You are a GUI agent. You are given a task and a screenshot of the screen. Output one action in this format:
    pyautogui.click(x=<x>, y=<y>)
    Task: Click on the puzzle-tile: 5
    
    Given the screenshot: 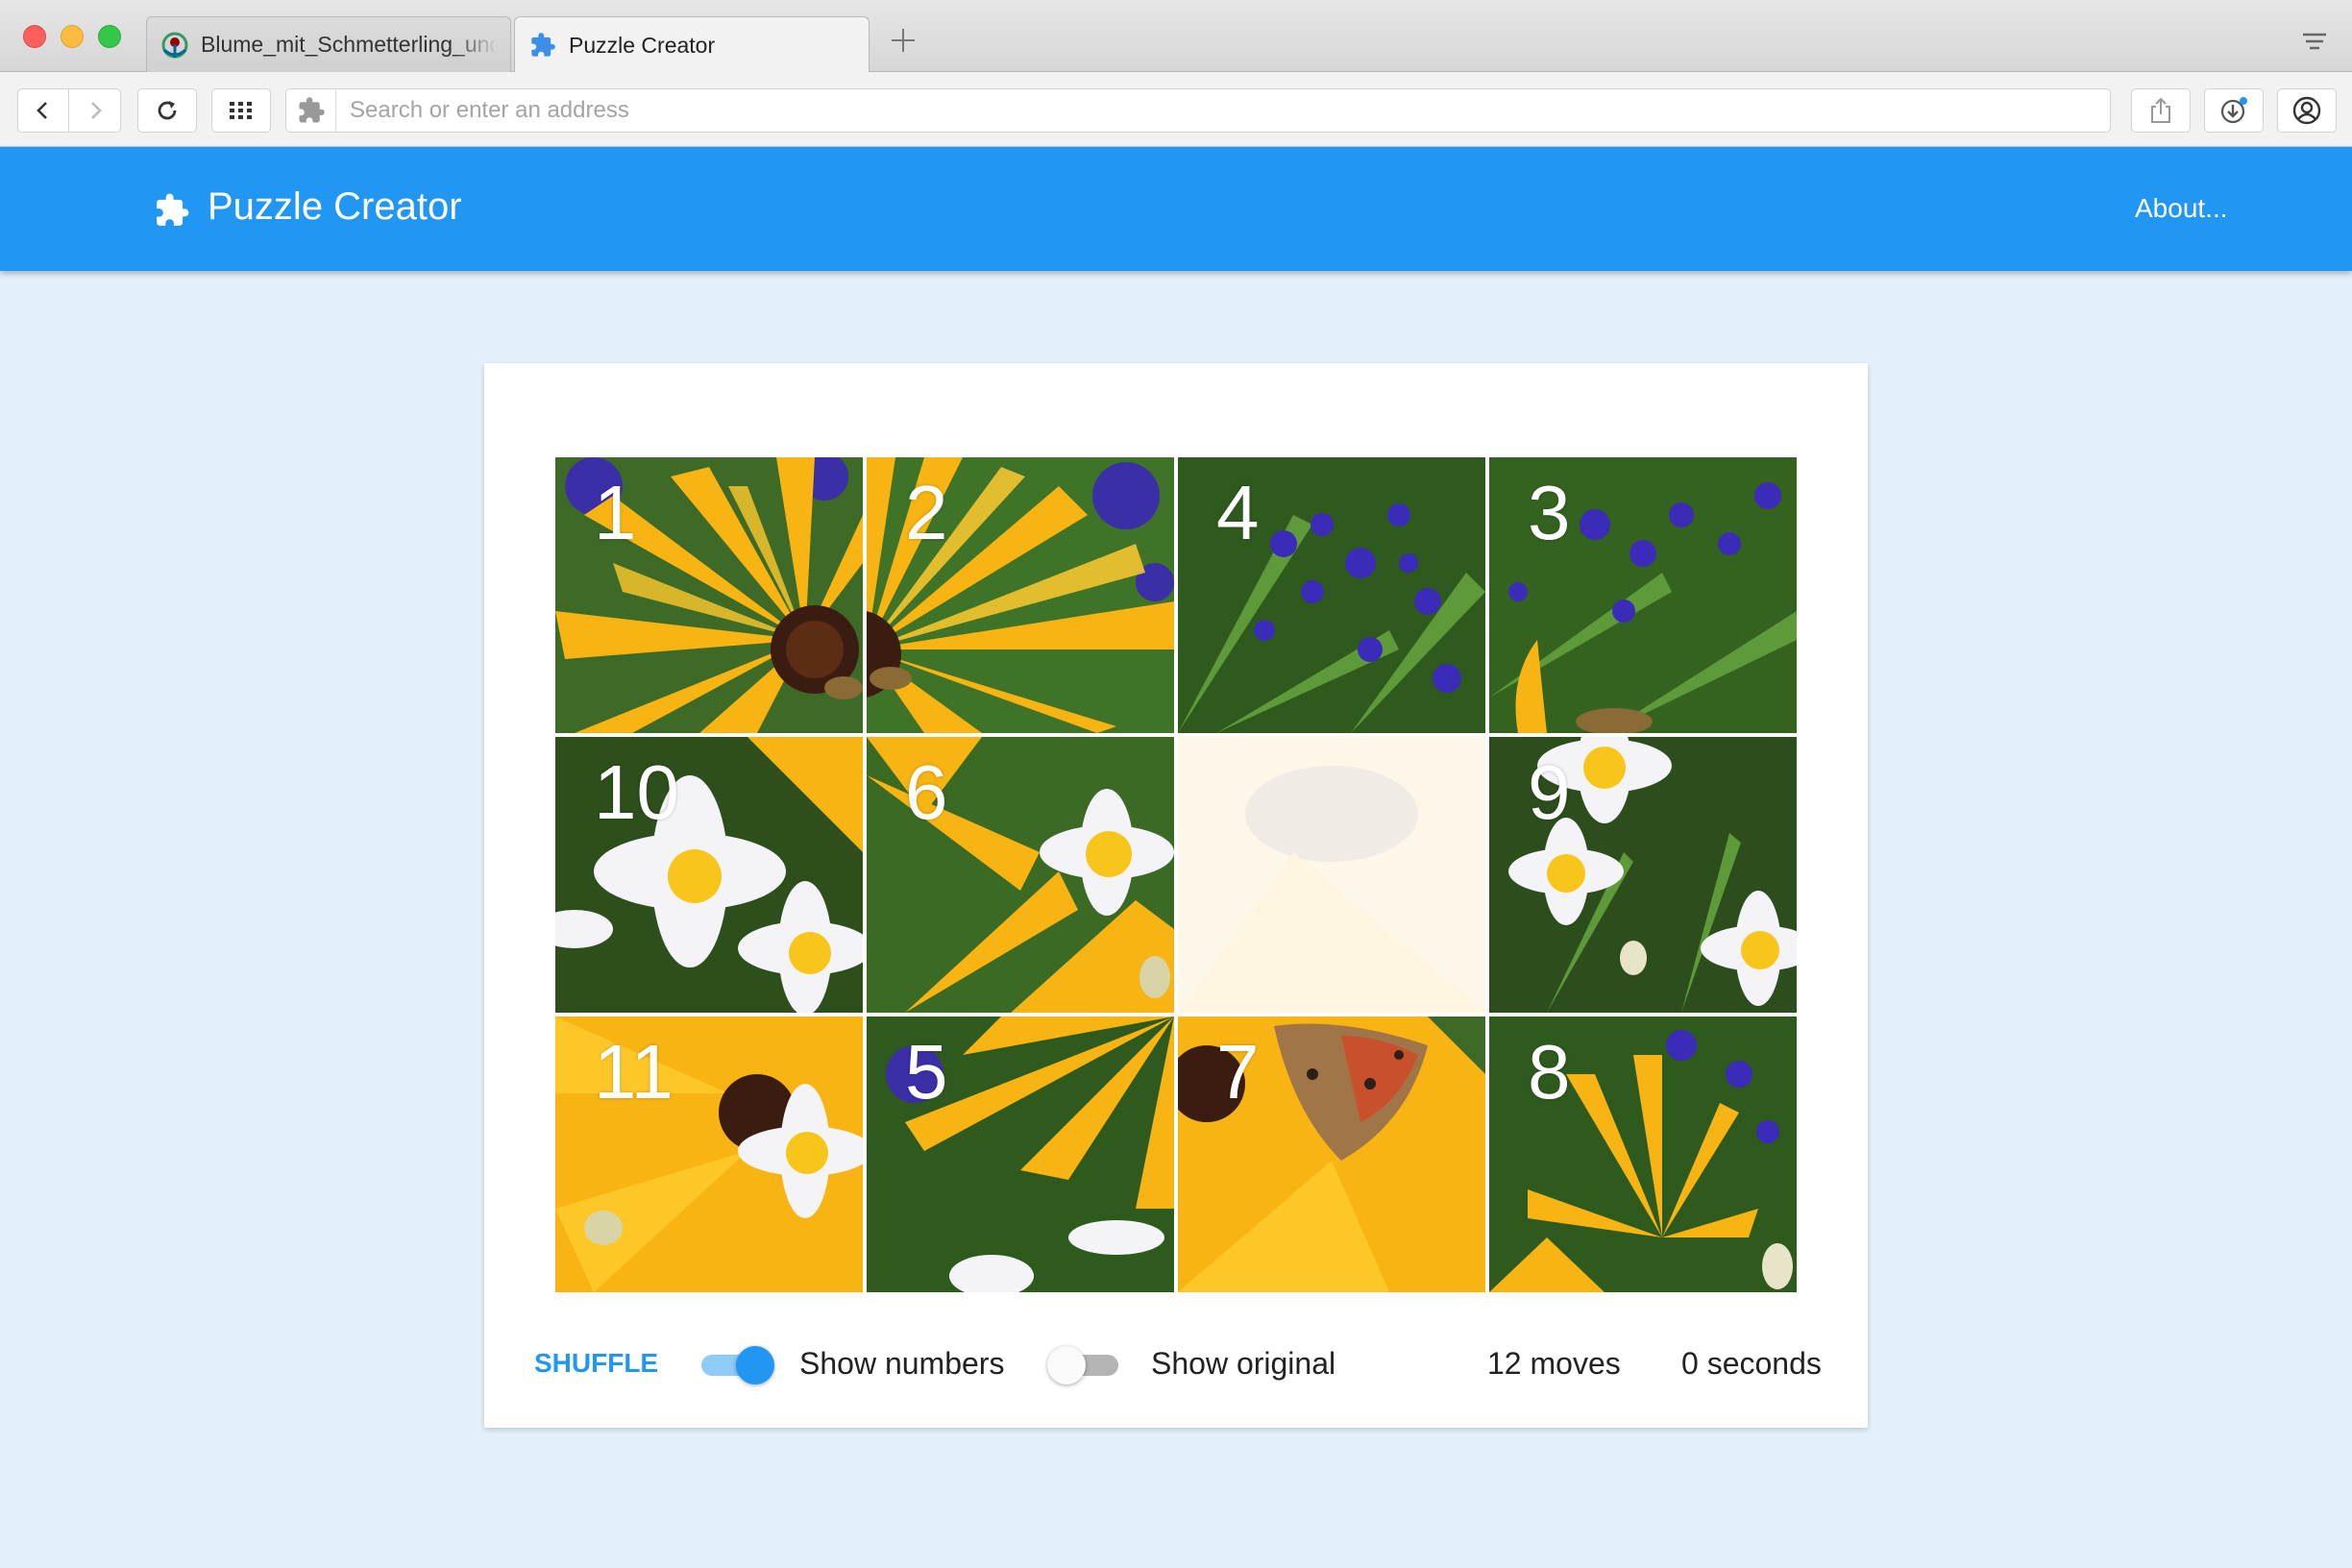 What is the action you would take?
    pyautogui.click(x=1021, y=1154)
    